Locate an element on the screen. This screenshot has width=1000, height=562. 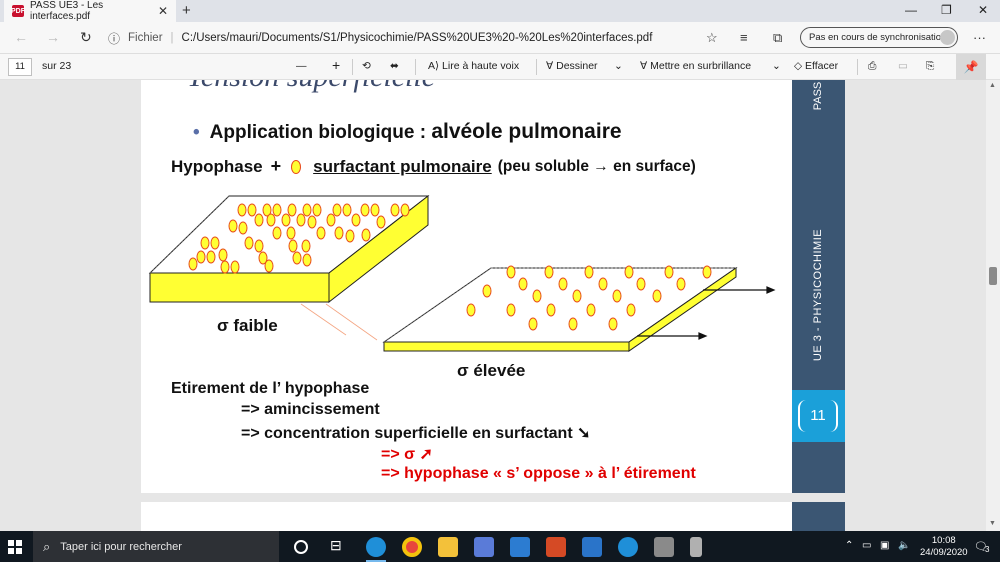
notification-count: 3 is located at coordinates (987, 549).